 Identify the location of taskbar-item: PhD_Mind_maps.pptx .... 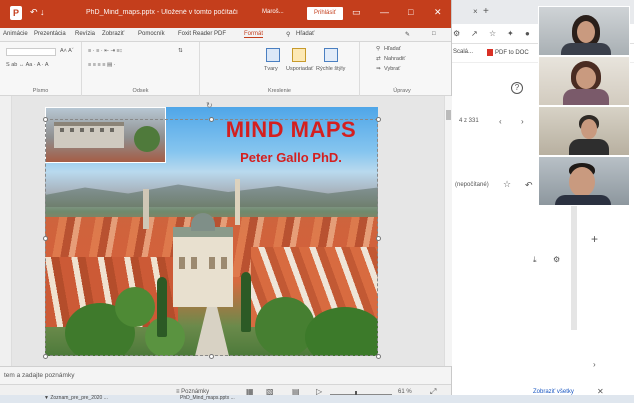
(207, 398).